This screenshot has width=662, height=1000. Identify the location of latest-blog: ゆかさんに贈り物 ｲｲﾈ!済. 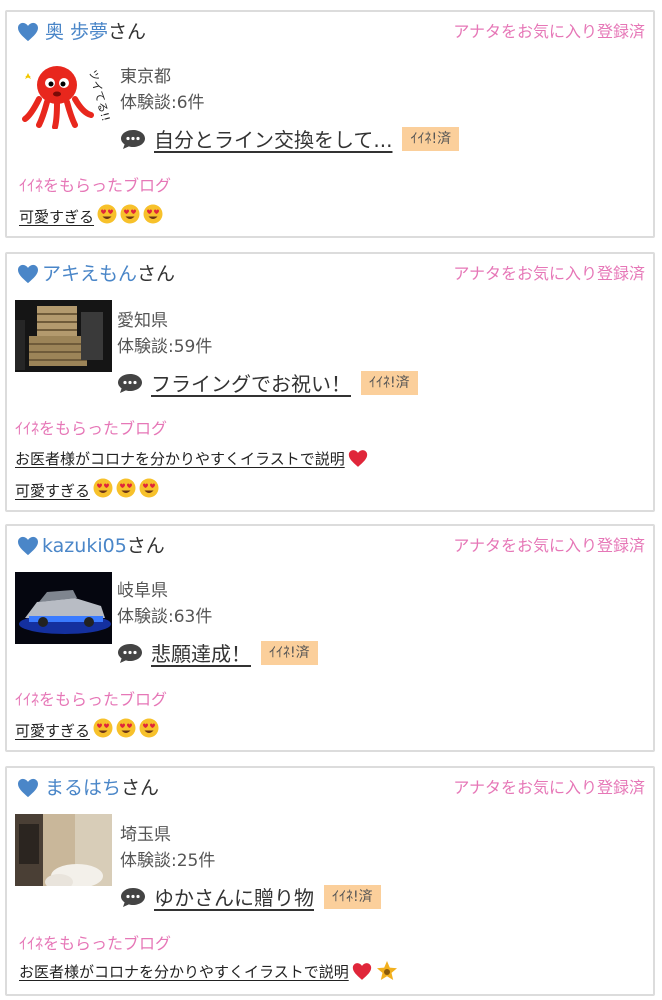
(250, 896).